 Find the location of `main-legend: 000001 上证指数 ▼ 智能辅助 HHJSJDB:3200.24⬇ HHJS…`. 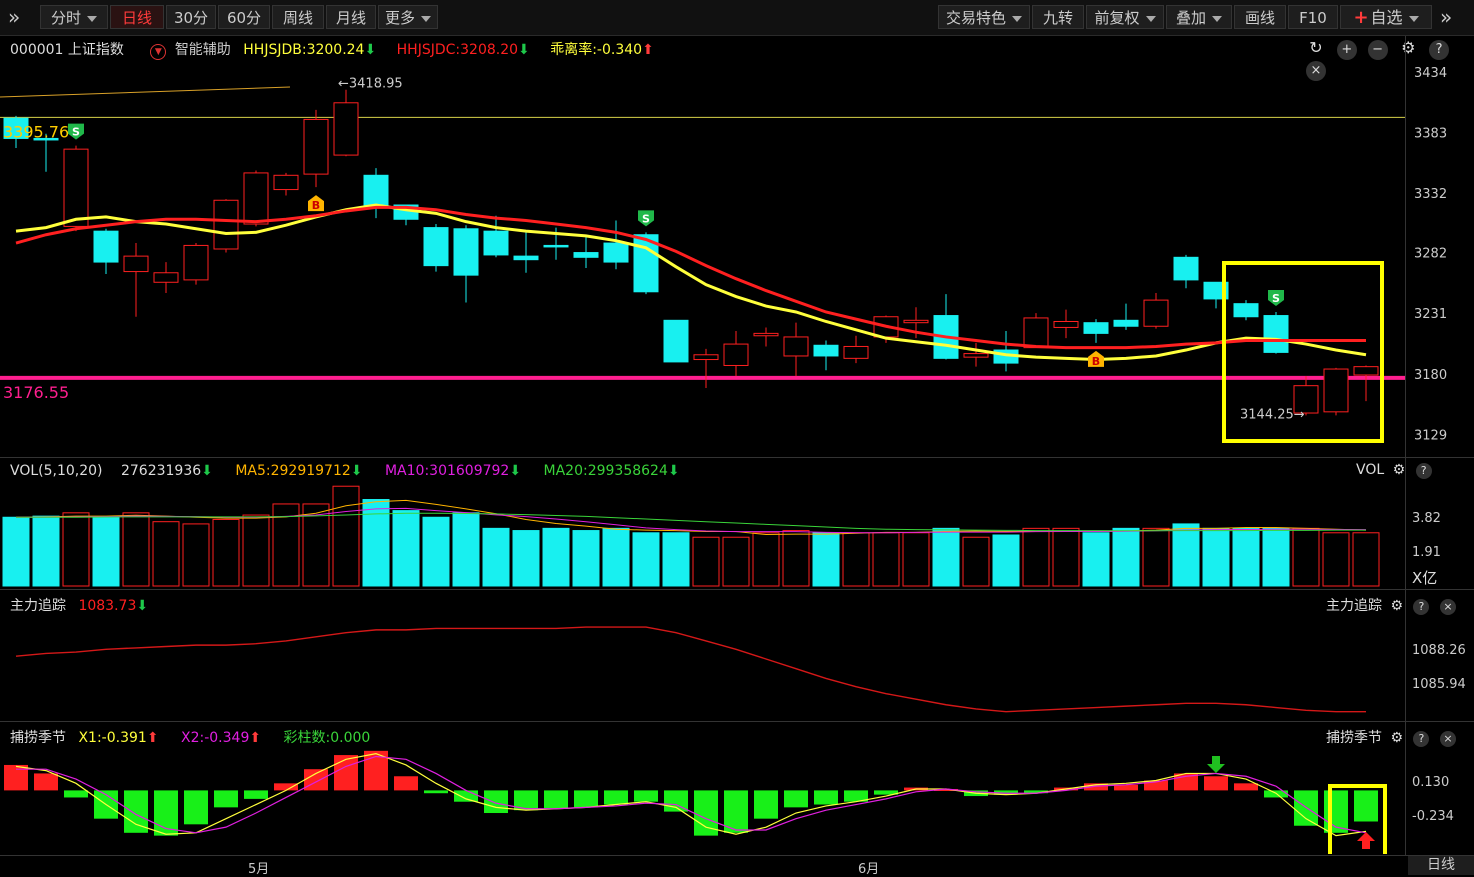

main-legend: 000001 上证指数 ▼ 智能辅助 HHJSJDB:3200.24⬇ HHJS… is located at coordinates (336, 49).